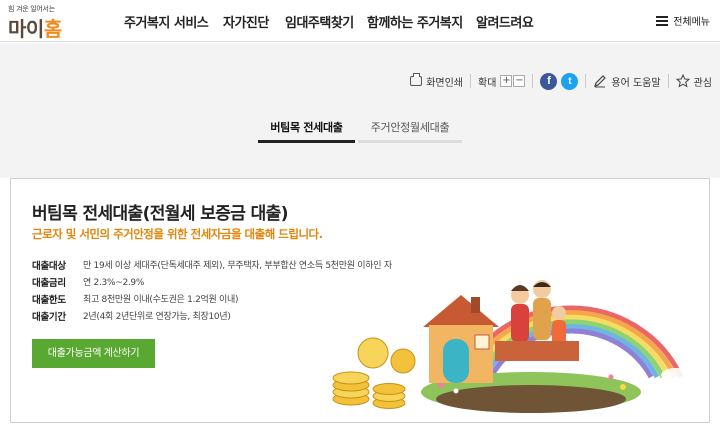 The width and height of the screenshot is (720, 433). I want to click on print-button: 화면인쇄, so click(436, 81).